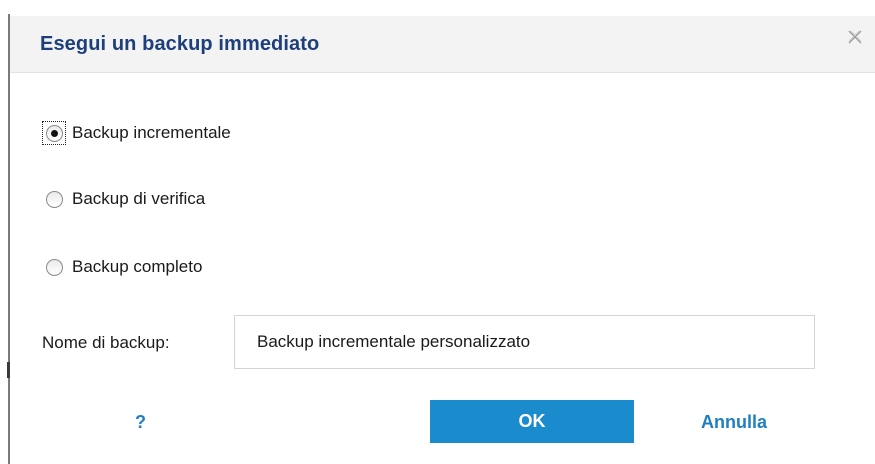  Describe the element at coordinates (855, 37) in the screenshot. I see `close-icon` at that location.